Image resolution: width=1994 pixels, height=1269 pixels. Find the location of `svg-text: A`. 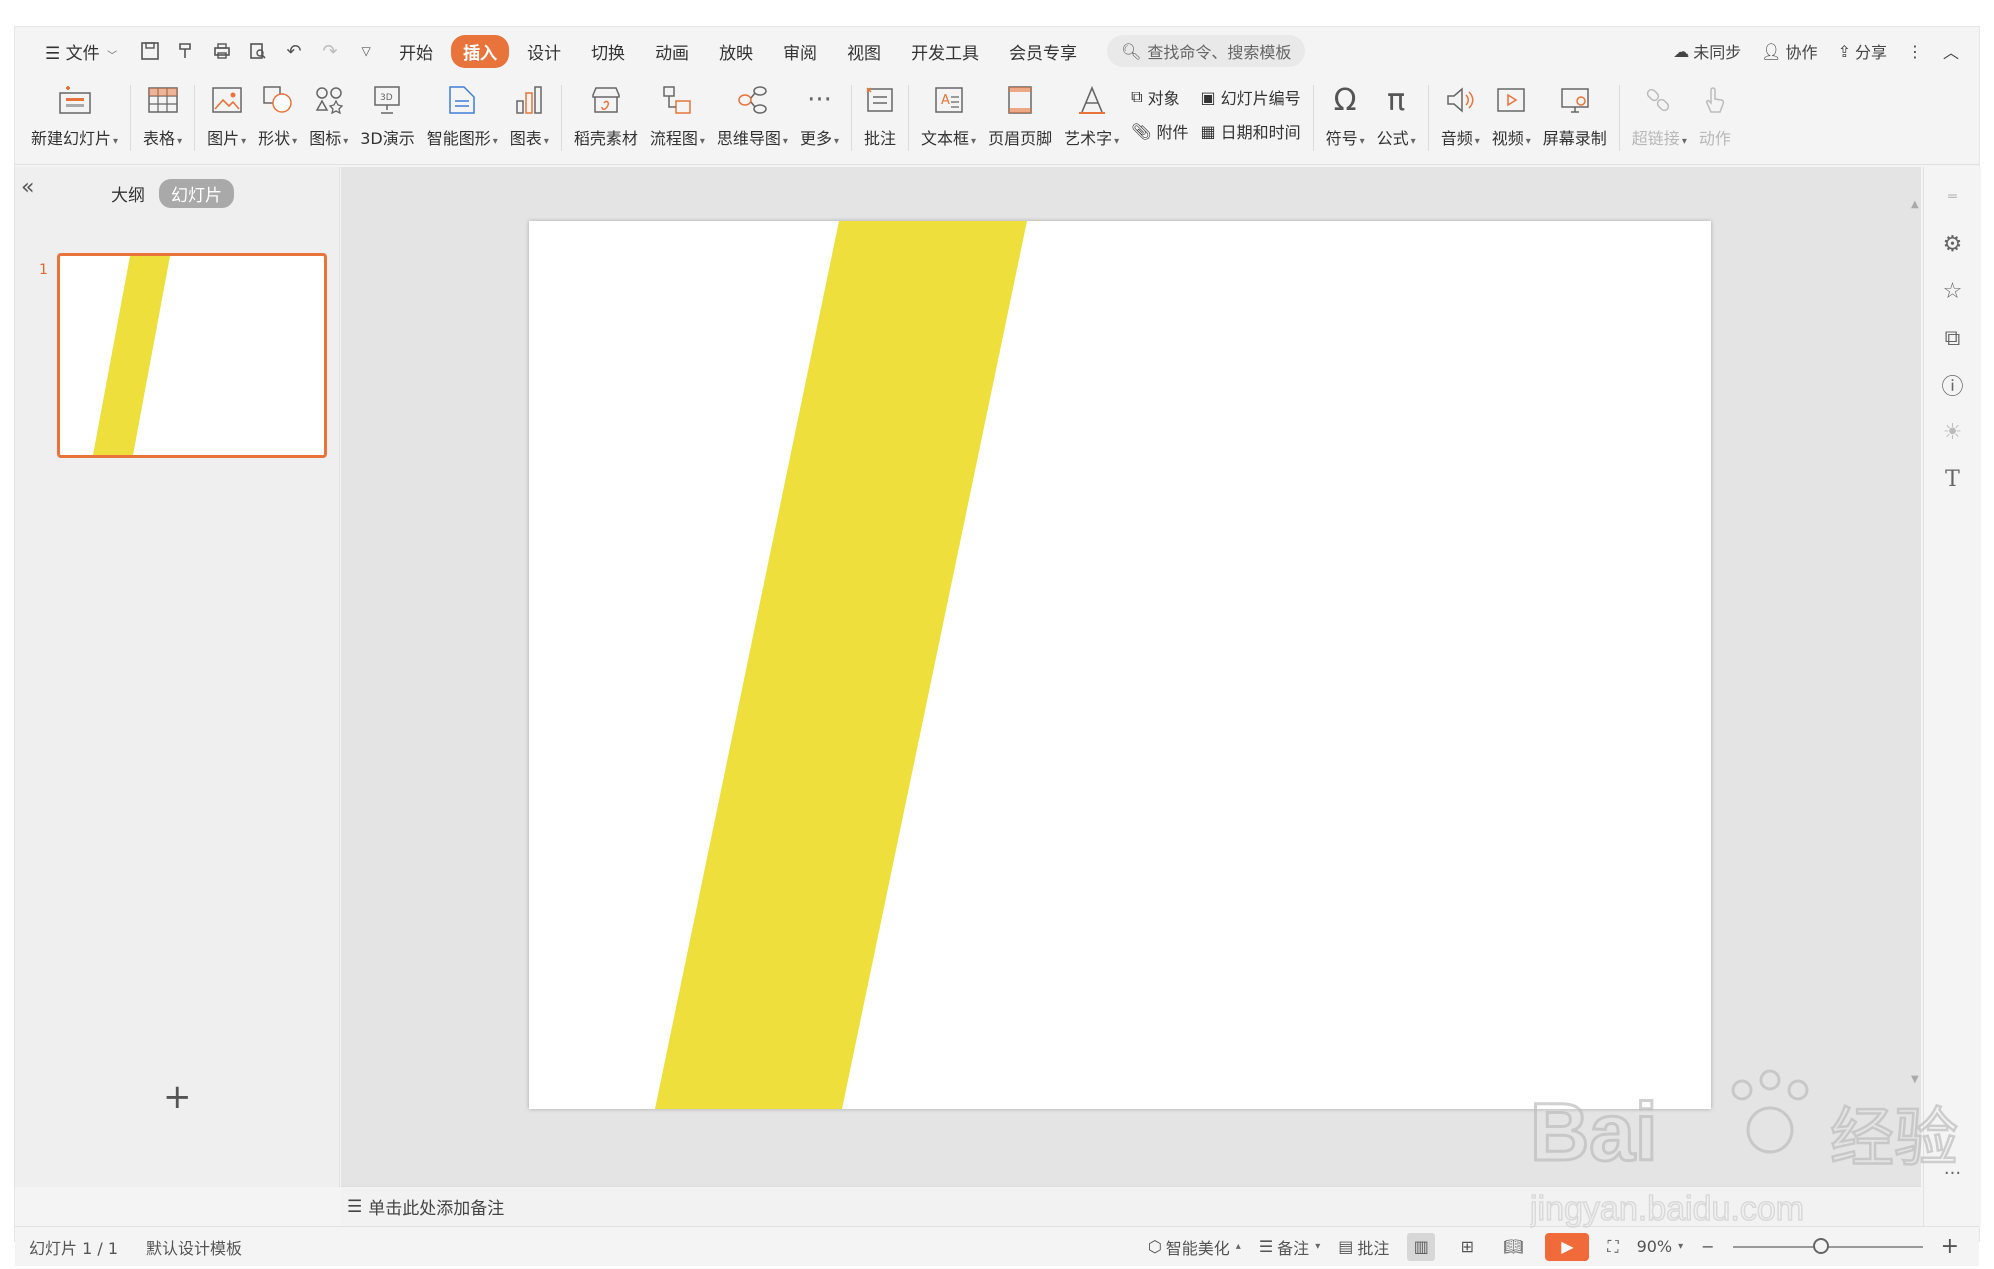

svg-text: A is located at coordinates (945, 100).